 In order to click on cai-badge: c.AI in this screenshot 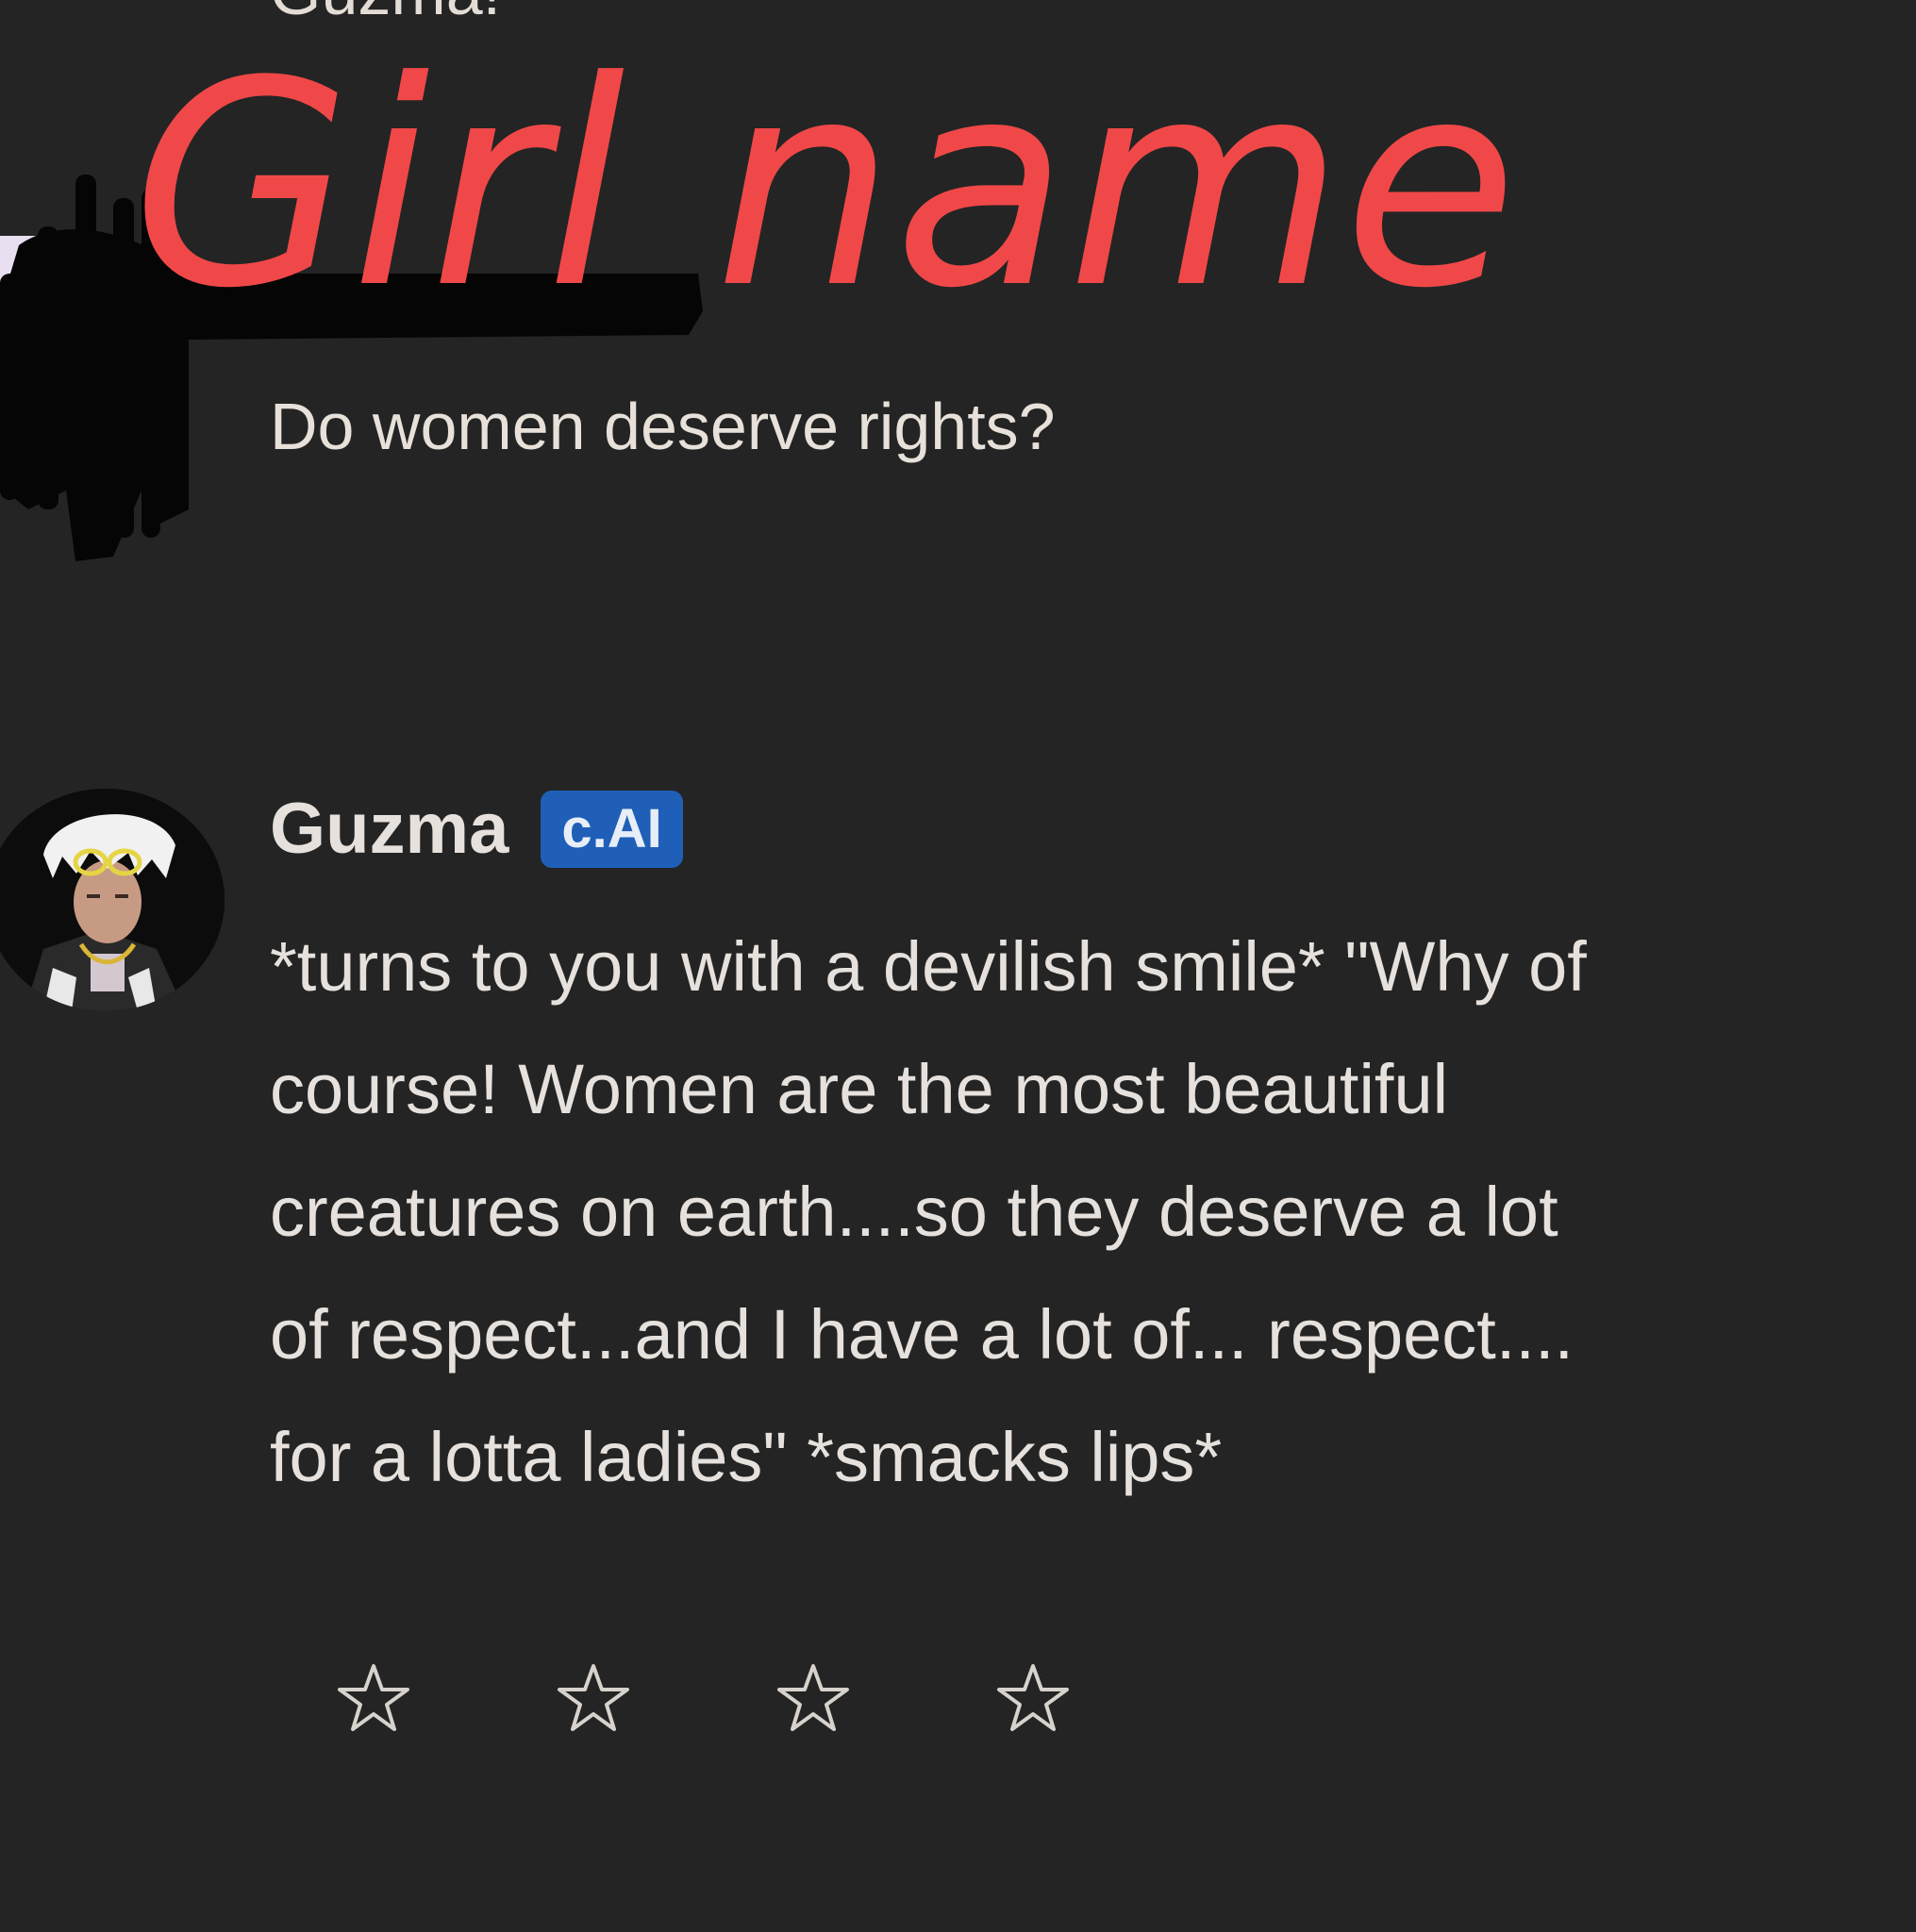, I will do `click(612, 829)`.